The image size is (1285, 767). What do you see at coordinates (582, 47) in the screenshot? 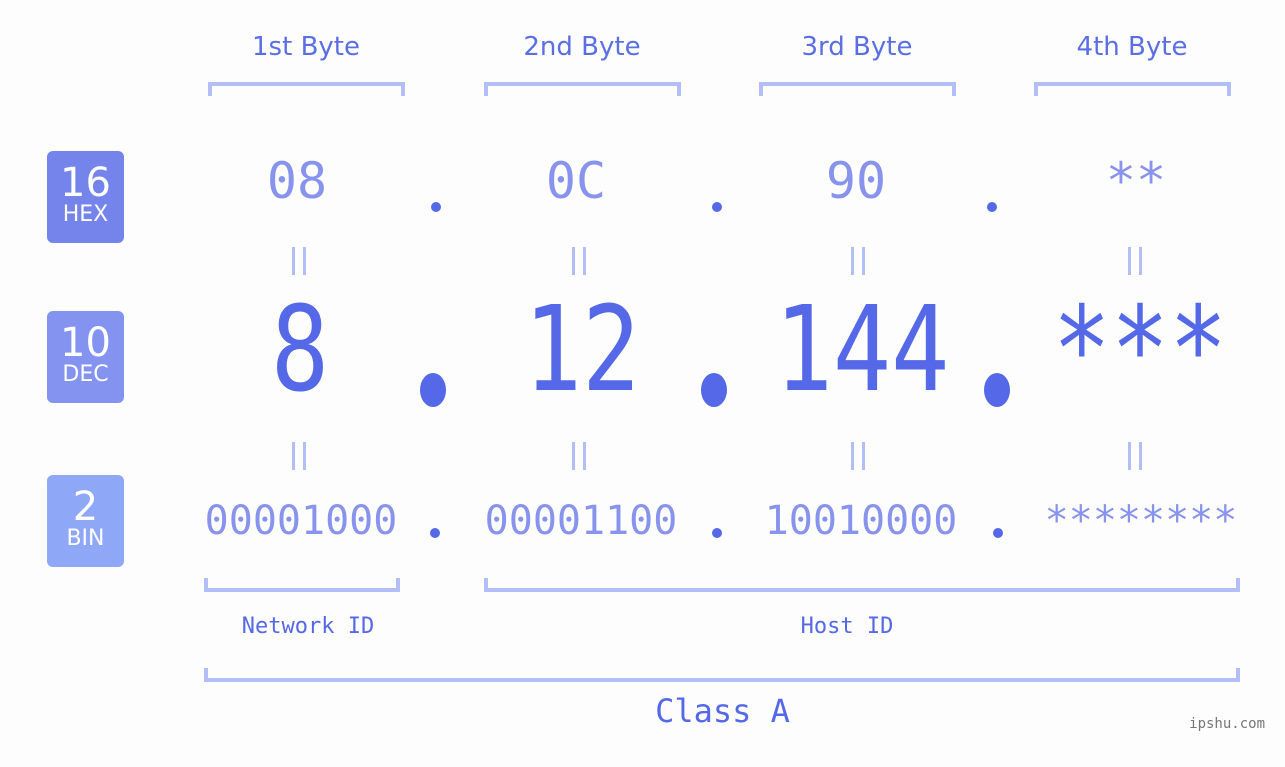
I see `byte-header-2: 2nd Byte` at bounding box center [582, 47].